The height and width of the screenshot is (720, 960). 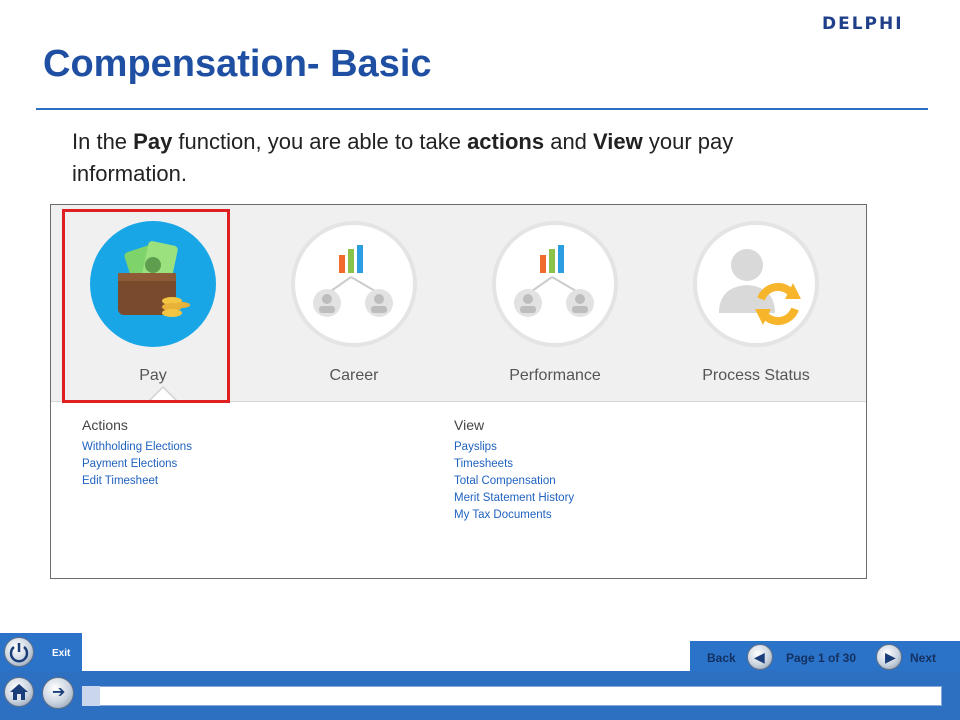 I want to click on arrow-left-icon: ◀, so click(x=759, y=657).